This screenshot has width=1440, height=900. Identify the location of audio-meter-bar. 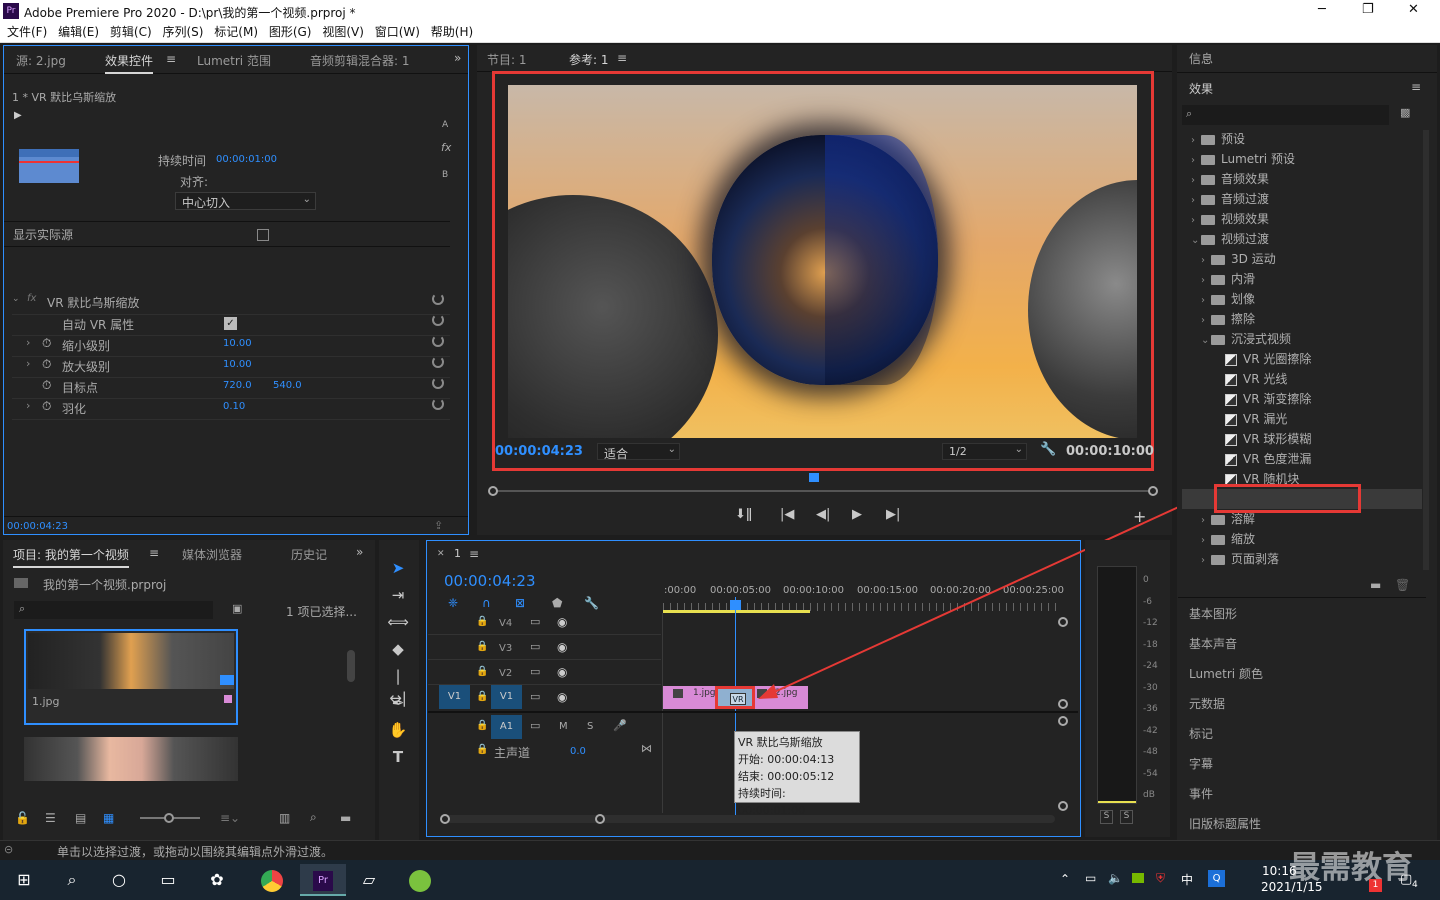
(1117, 685).